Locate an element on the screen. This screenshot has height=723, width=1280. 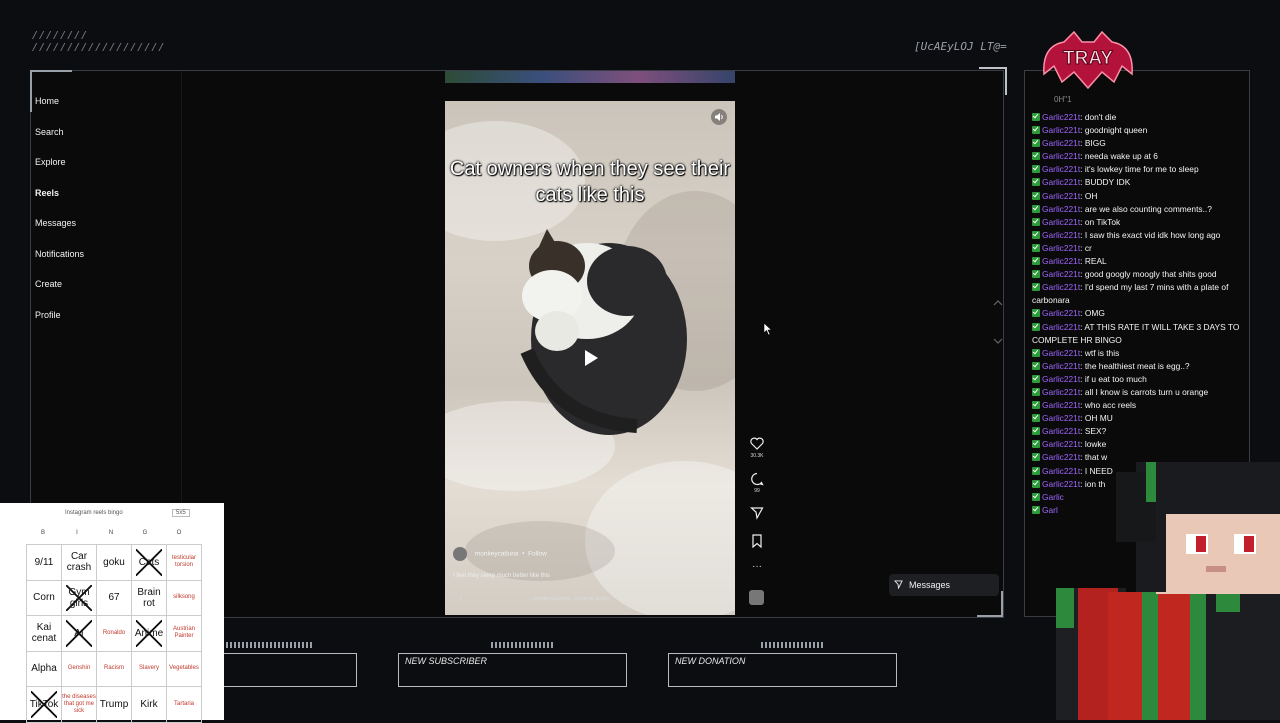
messages-button-label: Messages is located at coordinates (930, 585).